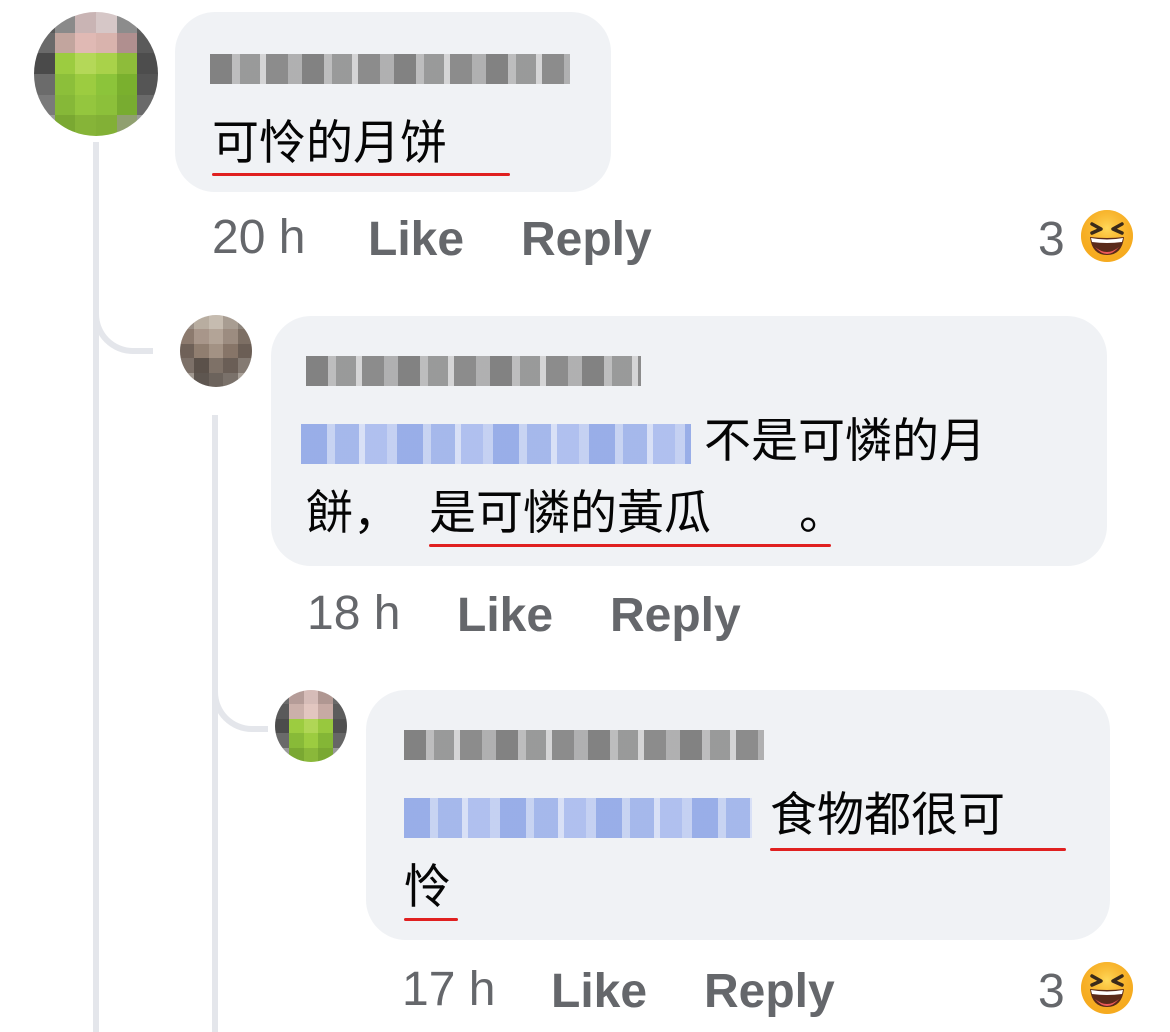 The image size is (1170, 1032). I want to click on comment-text-line-1: 食物都很可, so click(887, 815).